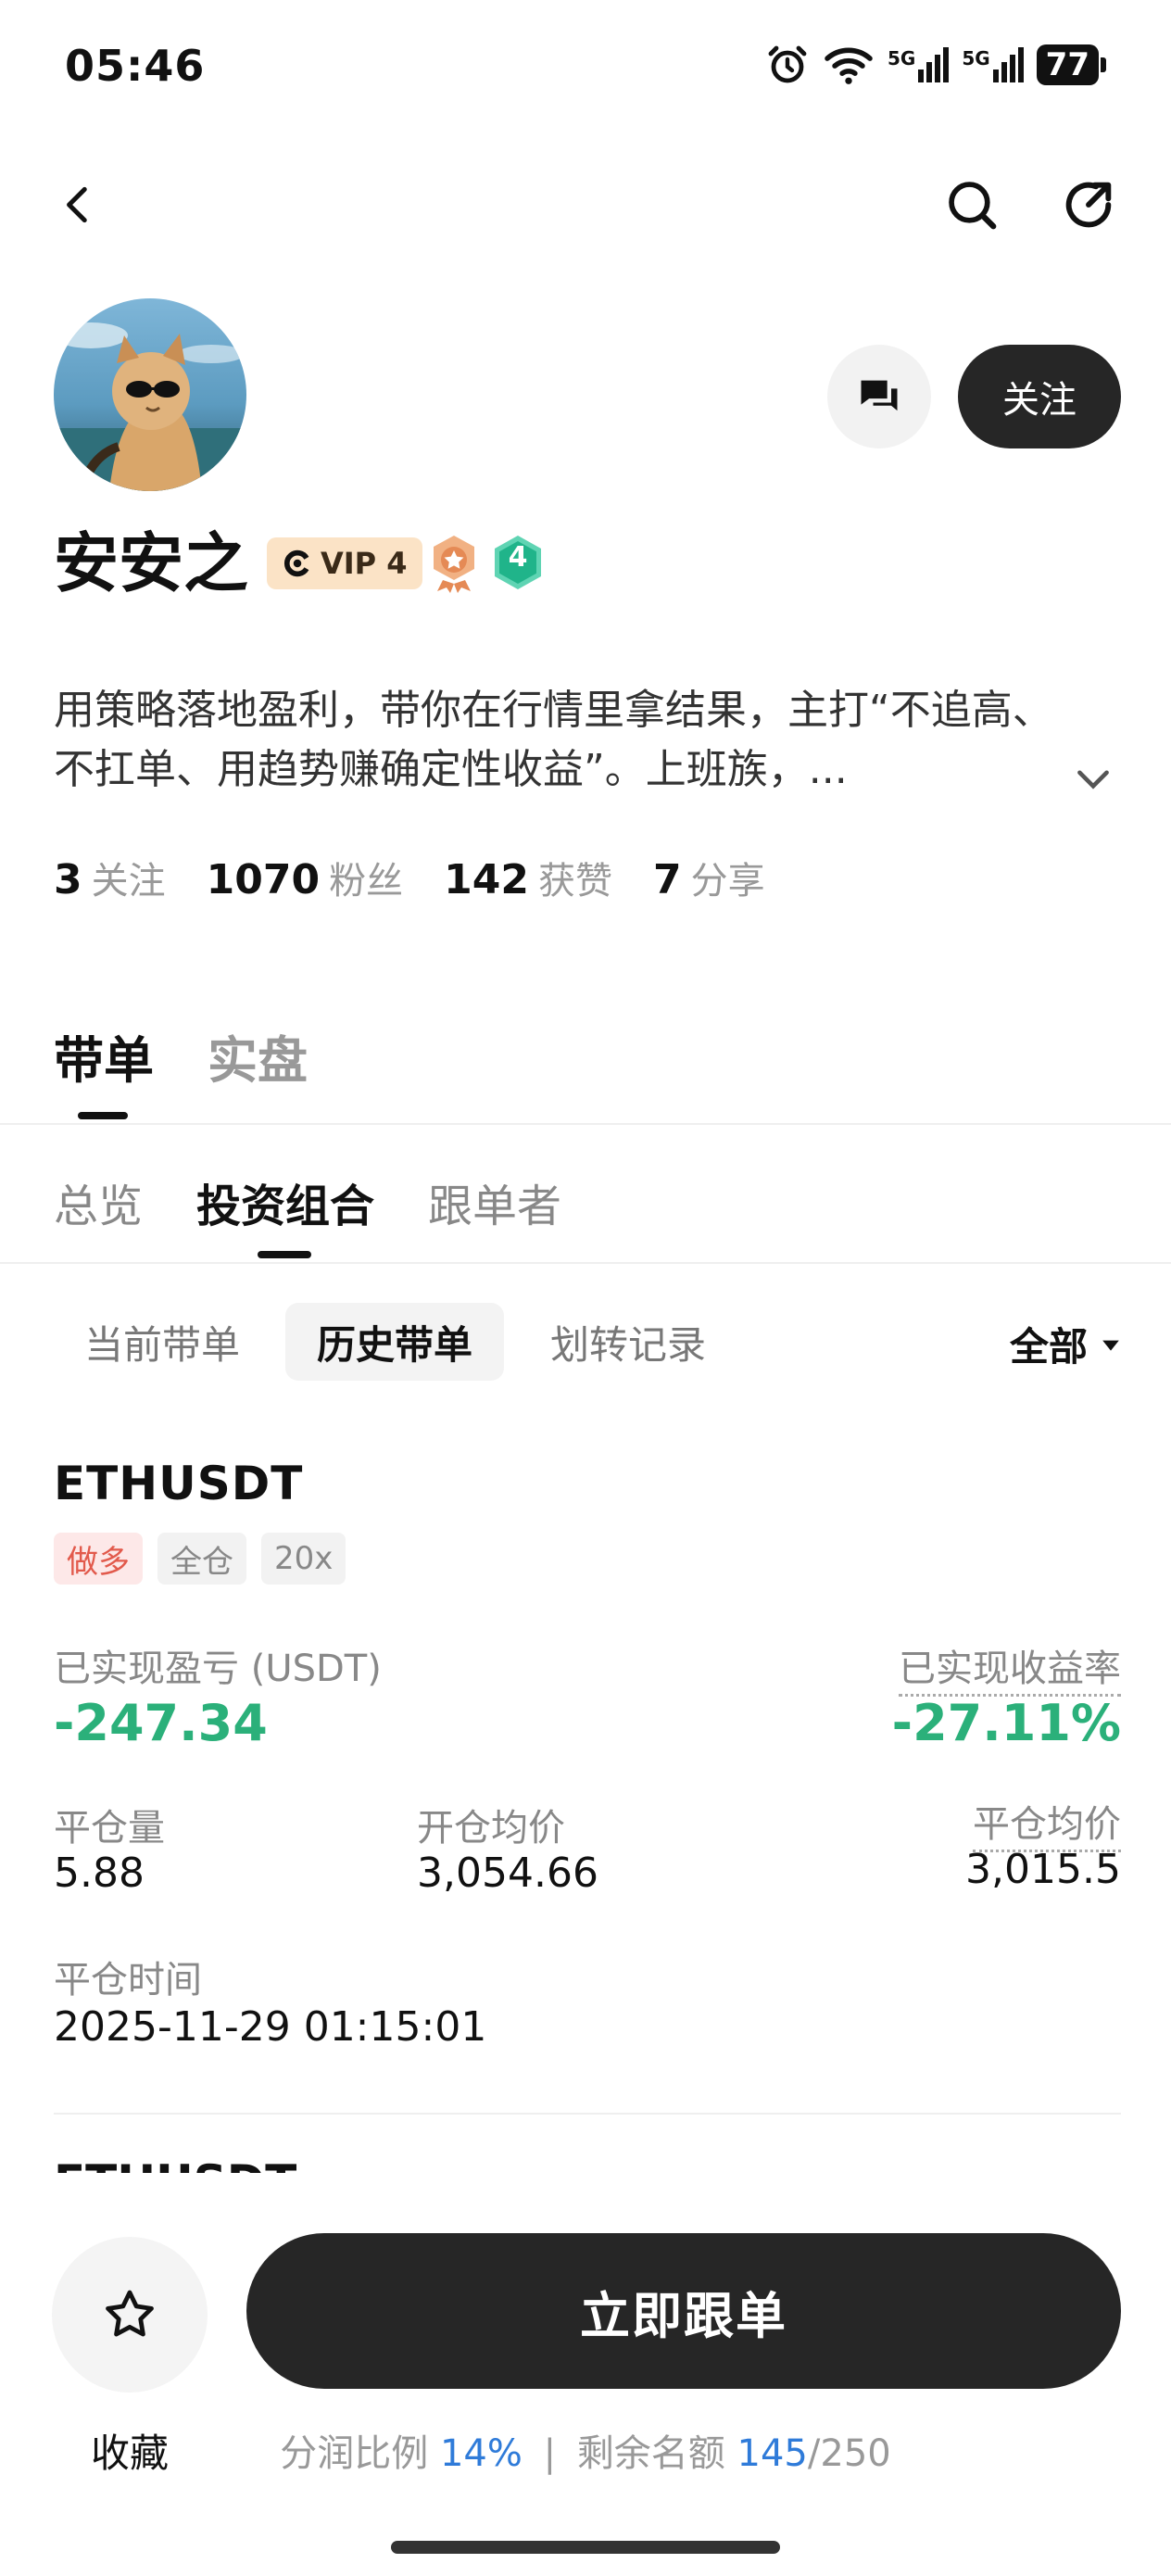 This screenshot has height=2576, width=1171. Describe the element at coordinates (575, 881) in the screenshot. I see `stat-label: 获赞` at that location.